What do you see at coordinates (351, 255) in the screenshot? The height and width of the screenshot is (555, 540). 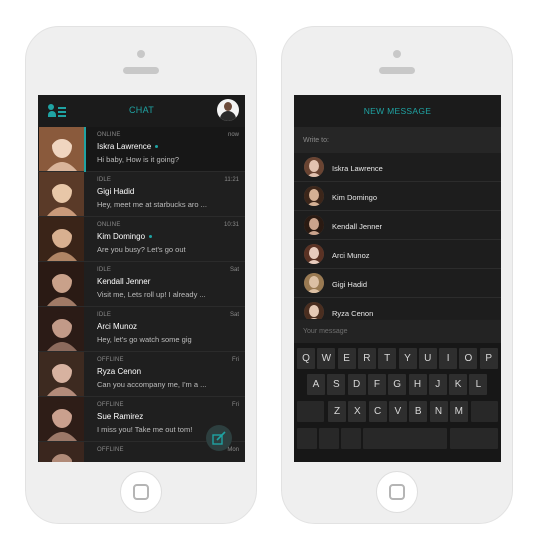 I see `contact-name: Arci Munoz` at bounding box center [351, 255].